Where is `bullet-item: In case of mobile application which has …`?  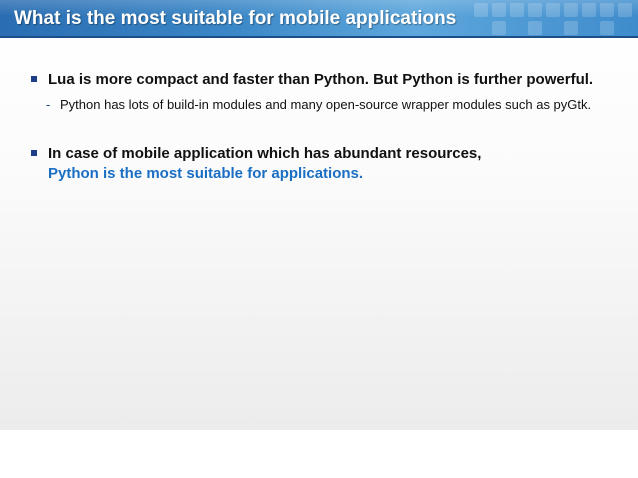 bullet-item: In case of mobile application which has … is located at coordinates (320, 164).